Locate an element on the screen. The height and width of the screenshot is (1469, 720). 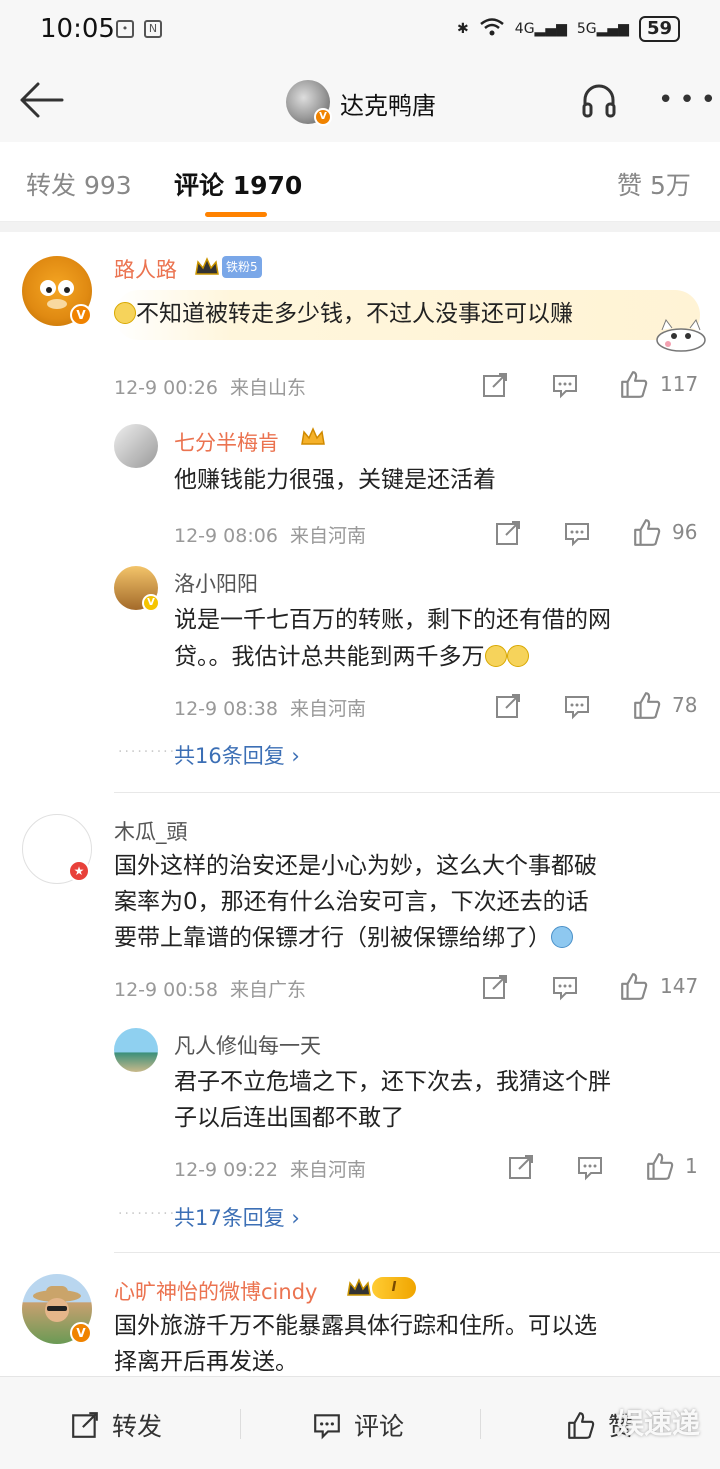
bottom-action-bar: 转发 评论 赞 is located at coordinates (360, 1422).